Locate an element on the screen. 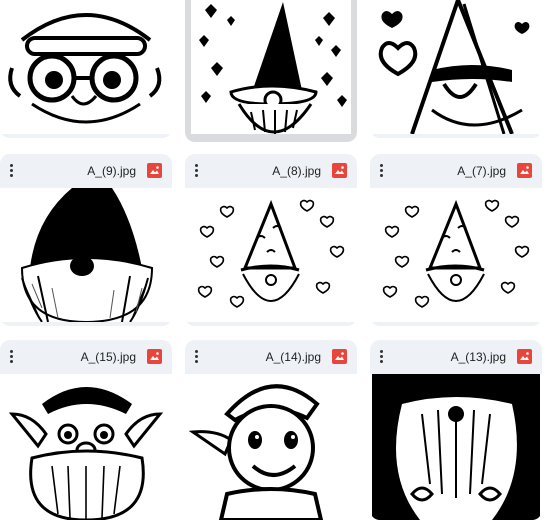 The image size is (546, 520). file-card: A_(8).jpg is located at coordinates (271, 240).